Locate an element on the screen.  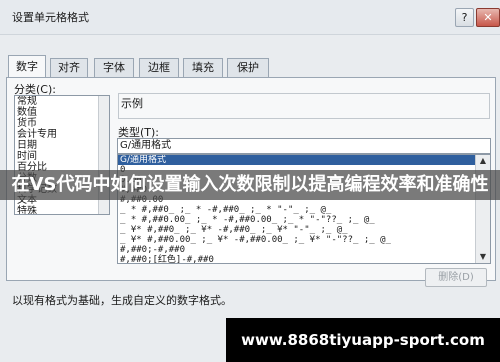
watermark-text: www.8868tiyuapp-sport.com is located at coordinates (363, 340).